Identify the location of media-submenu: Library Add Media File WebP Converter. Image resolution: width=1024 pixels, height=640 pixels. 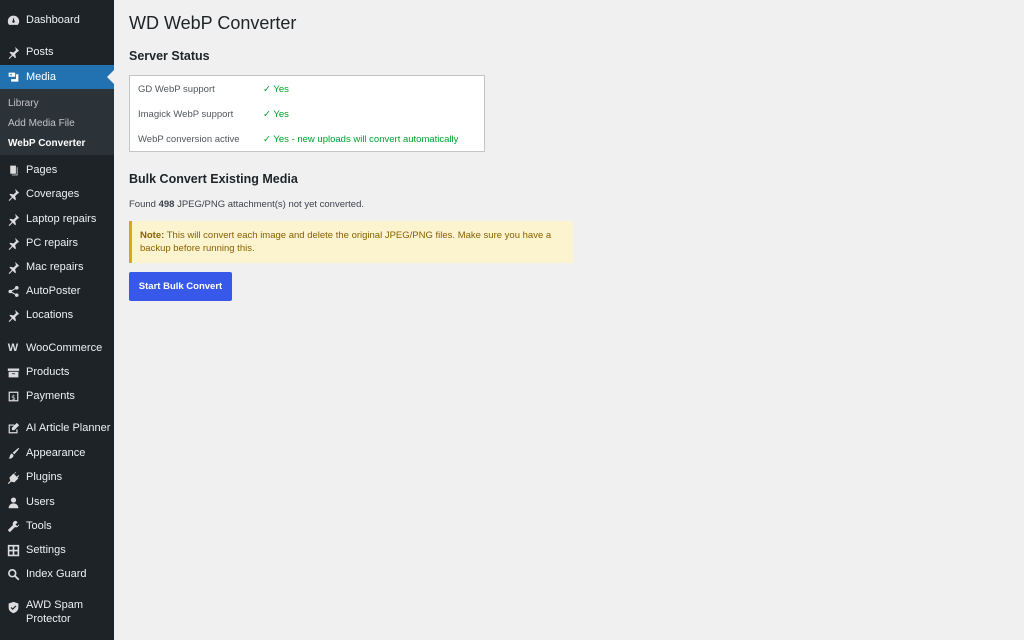
(57, 122).